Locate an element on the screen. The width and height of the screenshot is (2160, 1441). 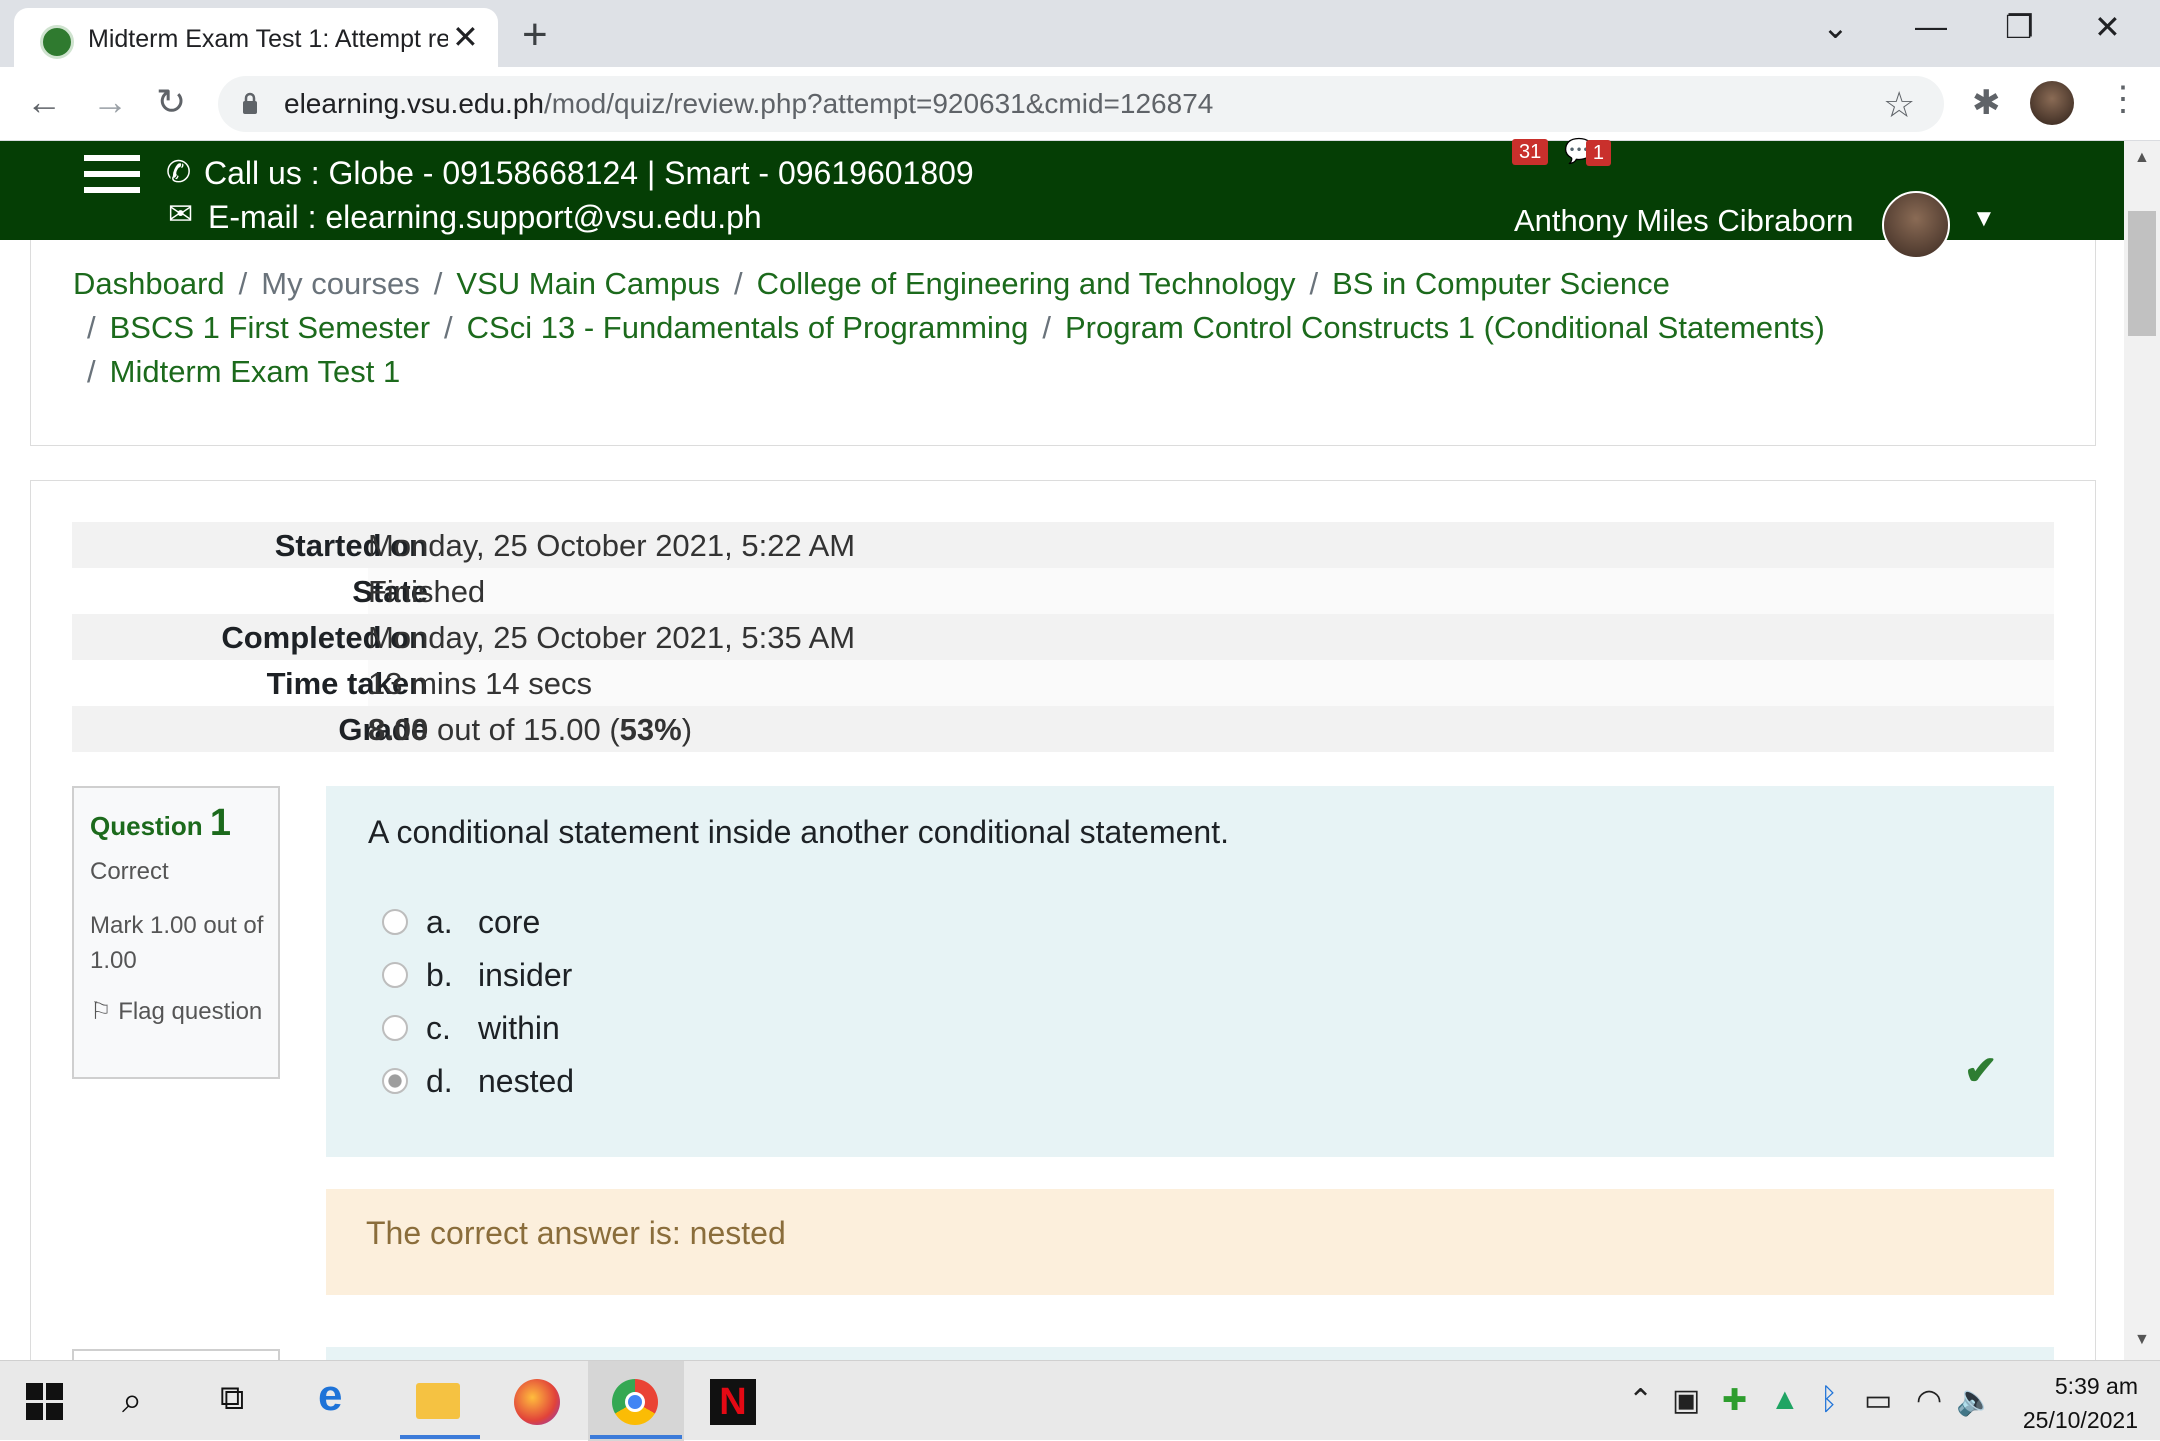
answer-option-b: b. insider is located at coordinates (477, 975).